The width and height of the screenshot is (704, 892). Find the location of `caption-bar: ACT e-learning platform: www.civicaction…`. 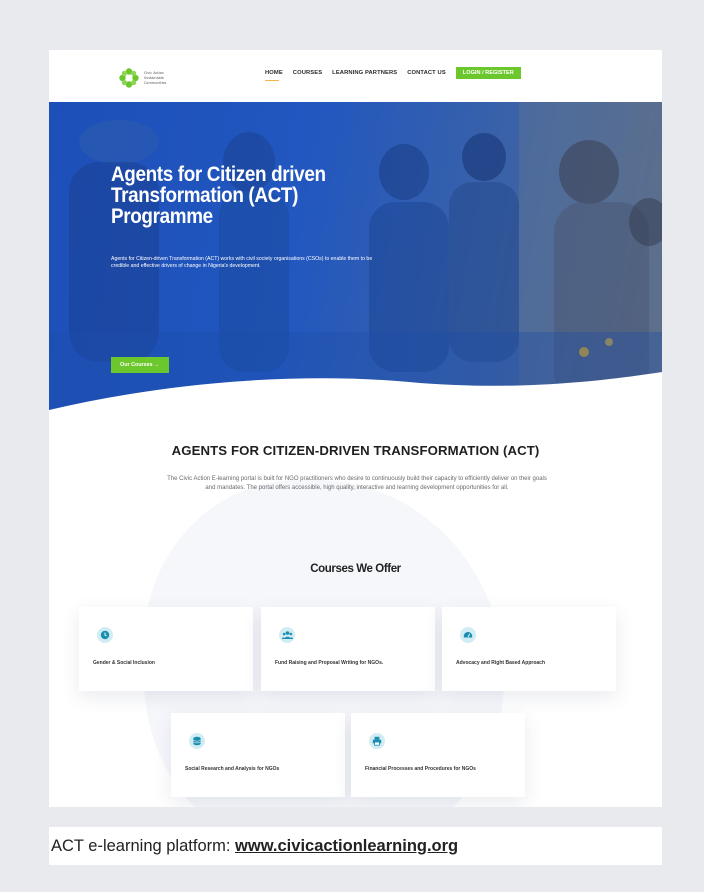

caption-bar: ACT e-learning platform: www.civicaction… is located at coordinates (355, 846).